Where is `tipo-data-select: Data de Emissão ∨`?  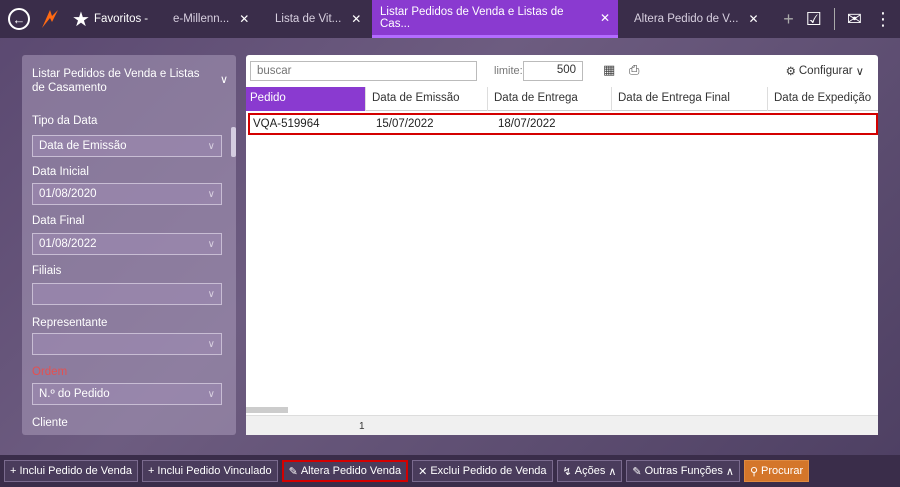 tipo-data-select: Data de Emissão ∨ is located at coordinates (127, 146).